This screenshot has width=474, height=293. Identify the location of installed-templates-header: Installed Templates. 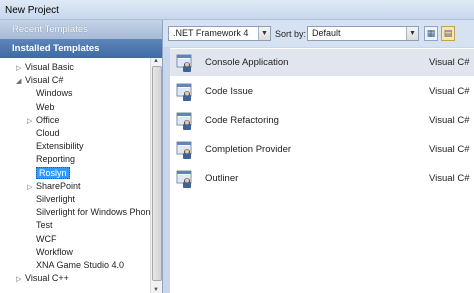
(81, 48).